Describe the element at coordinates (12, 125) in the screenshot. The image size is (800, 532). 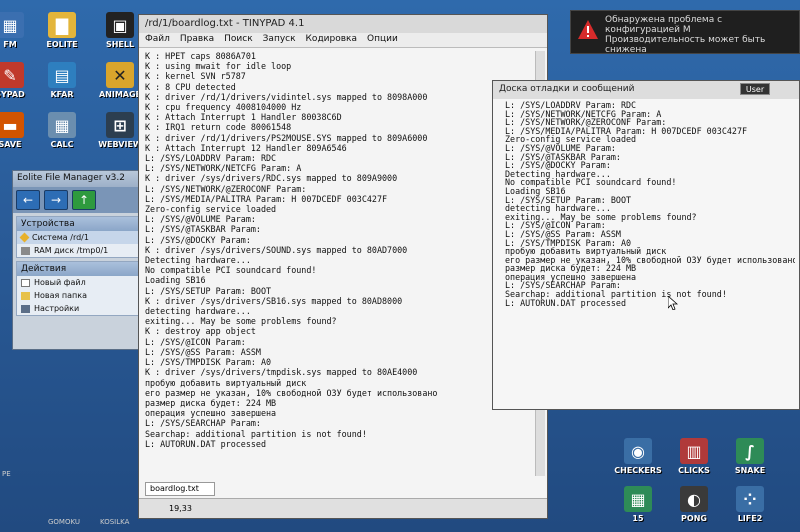
I see `save-icon: ▬` at that location.